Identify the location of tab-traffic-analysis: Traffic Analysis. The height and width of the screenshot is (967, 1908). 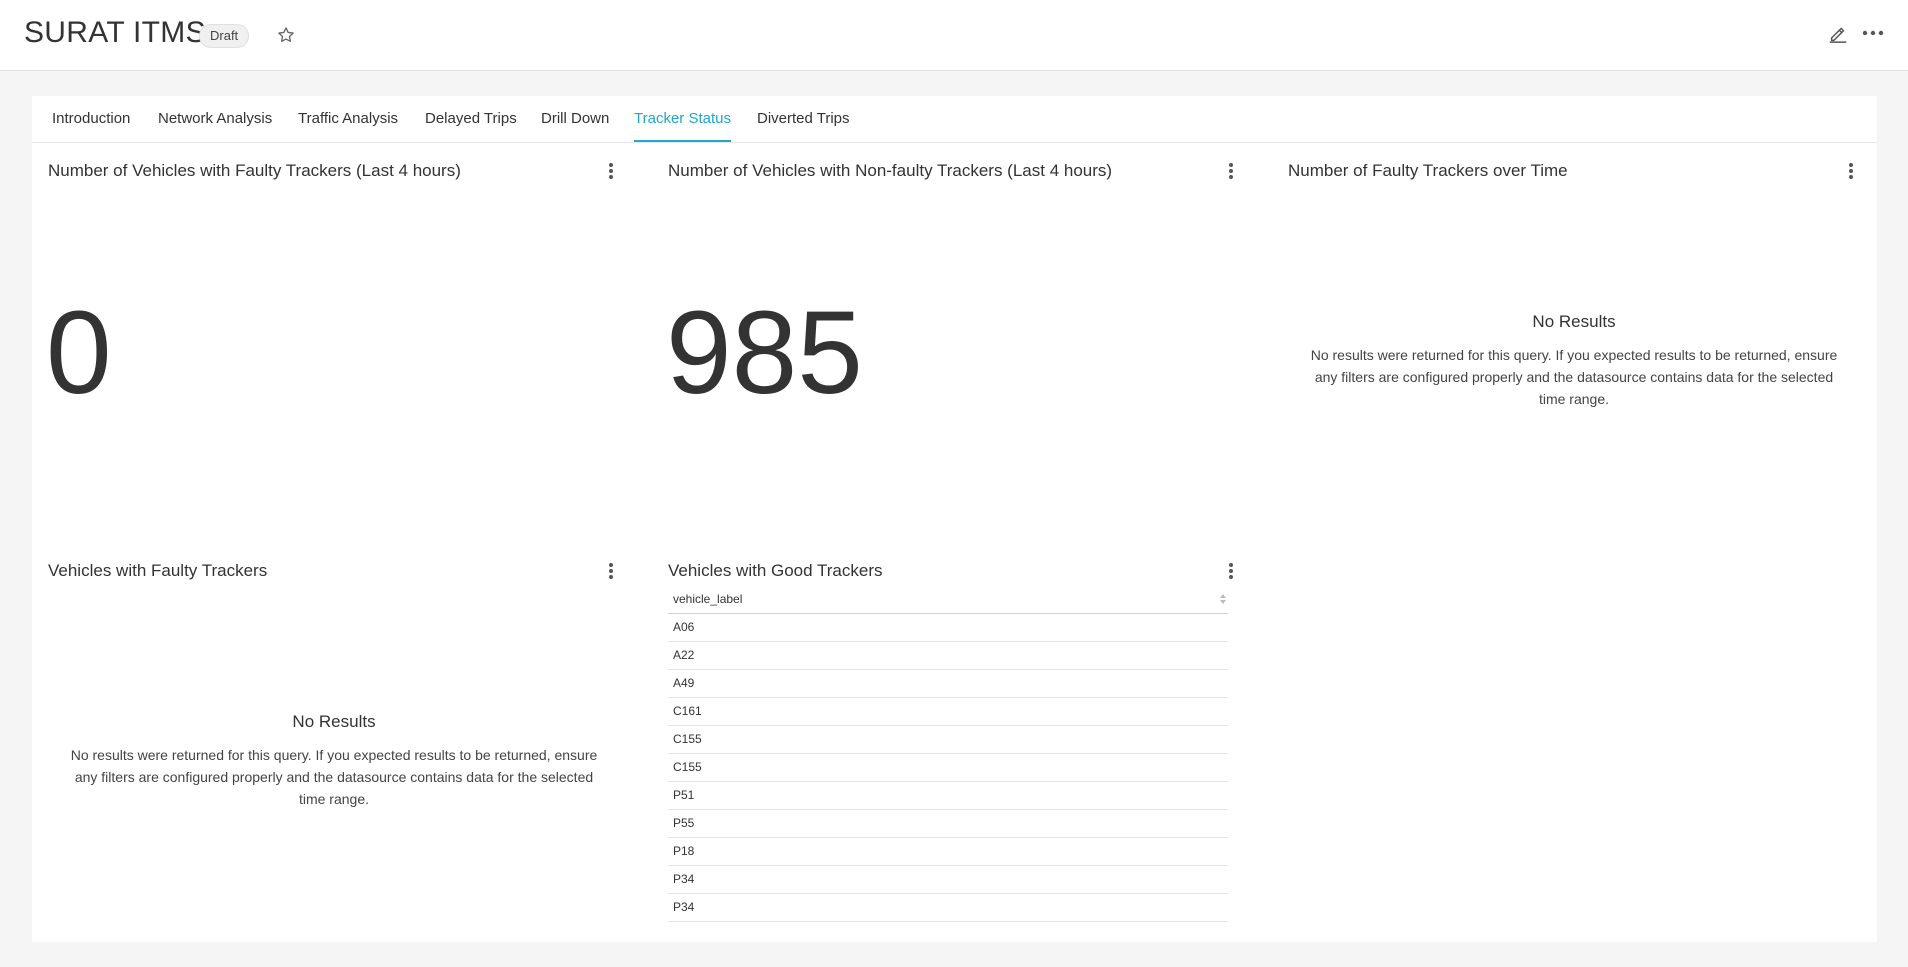
(348, 119).